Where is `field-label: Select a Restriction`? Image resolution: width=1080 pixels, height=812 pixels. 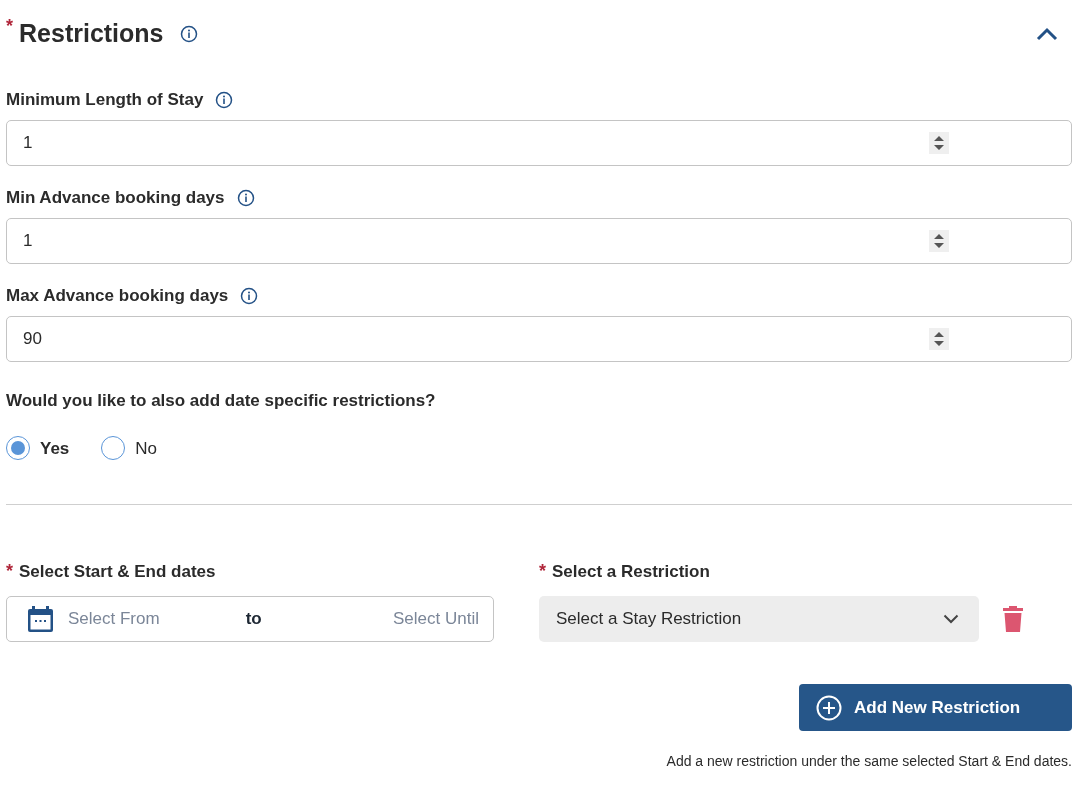 field-label: Select a Restriction is located at coordinates (631, 572).